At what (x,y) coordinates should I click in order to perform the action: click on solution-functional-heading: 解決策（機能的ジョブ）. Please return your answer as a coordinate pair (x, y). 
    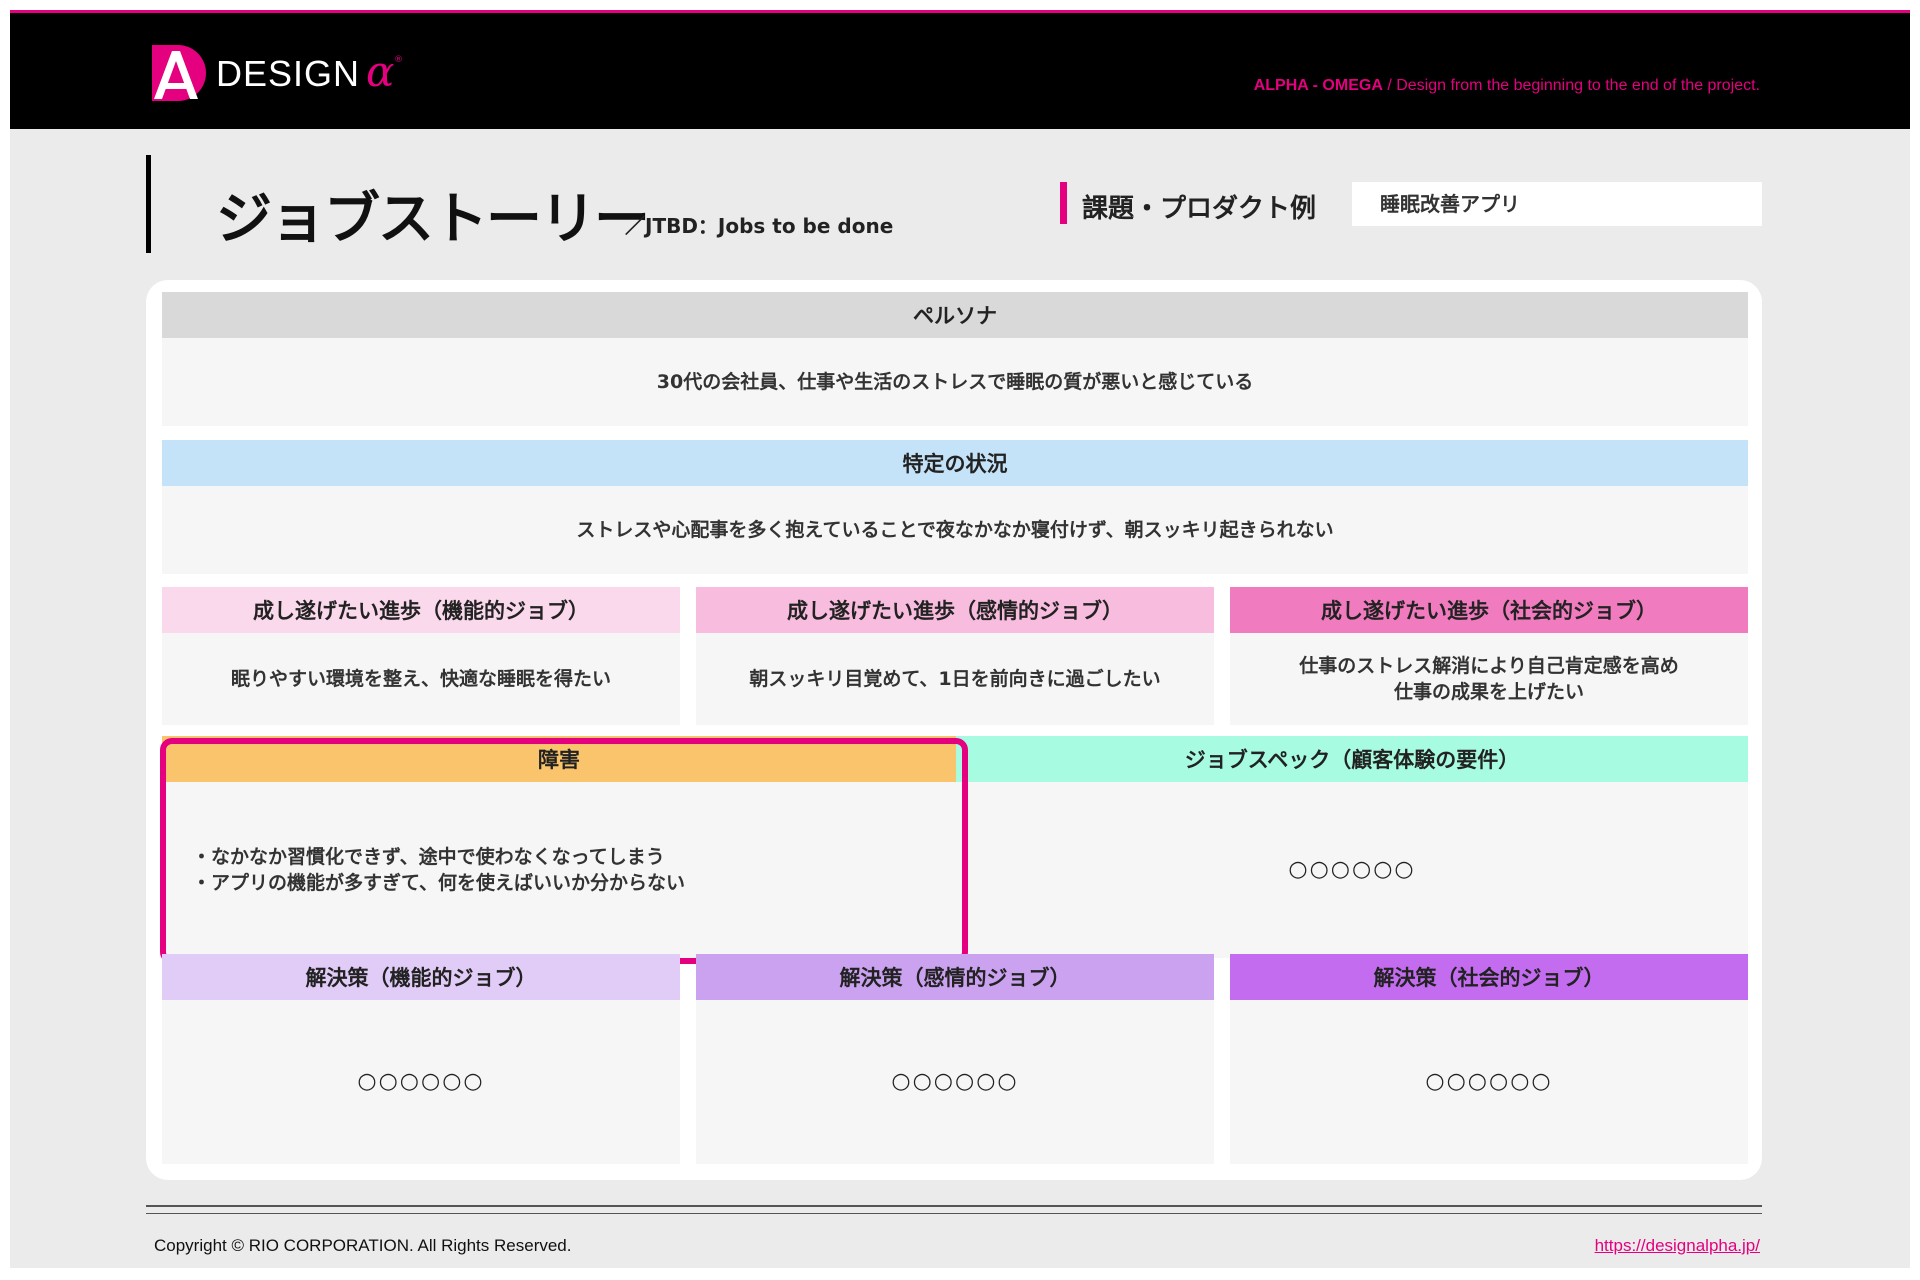
    Looking at the image, I should click on (421, 977).